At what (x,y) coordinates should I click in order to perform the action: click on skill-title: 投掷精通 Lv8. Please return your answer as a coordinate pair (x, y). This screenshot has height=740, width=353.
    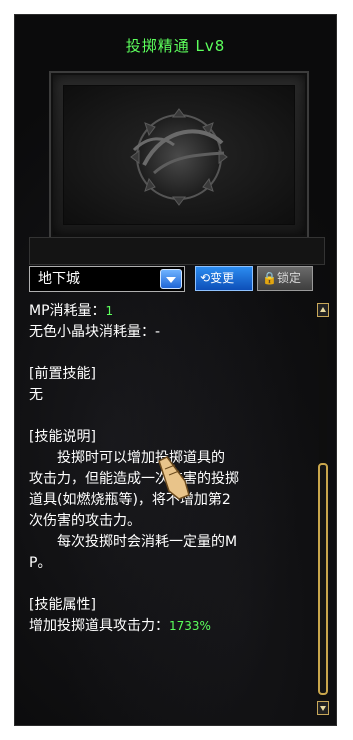
    Looking at the image, I should click on (175, 46).